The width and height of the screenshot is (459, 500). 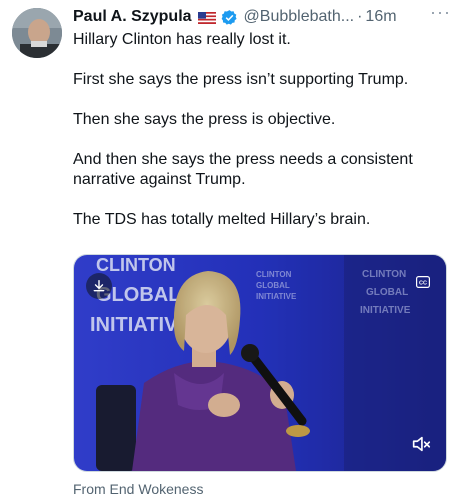 I want to click on captions-button: CC, so click(x=423, y=282).